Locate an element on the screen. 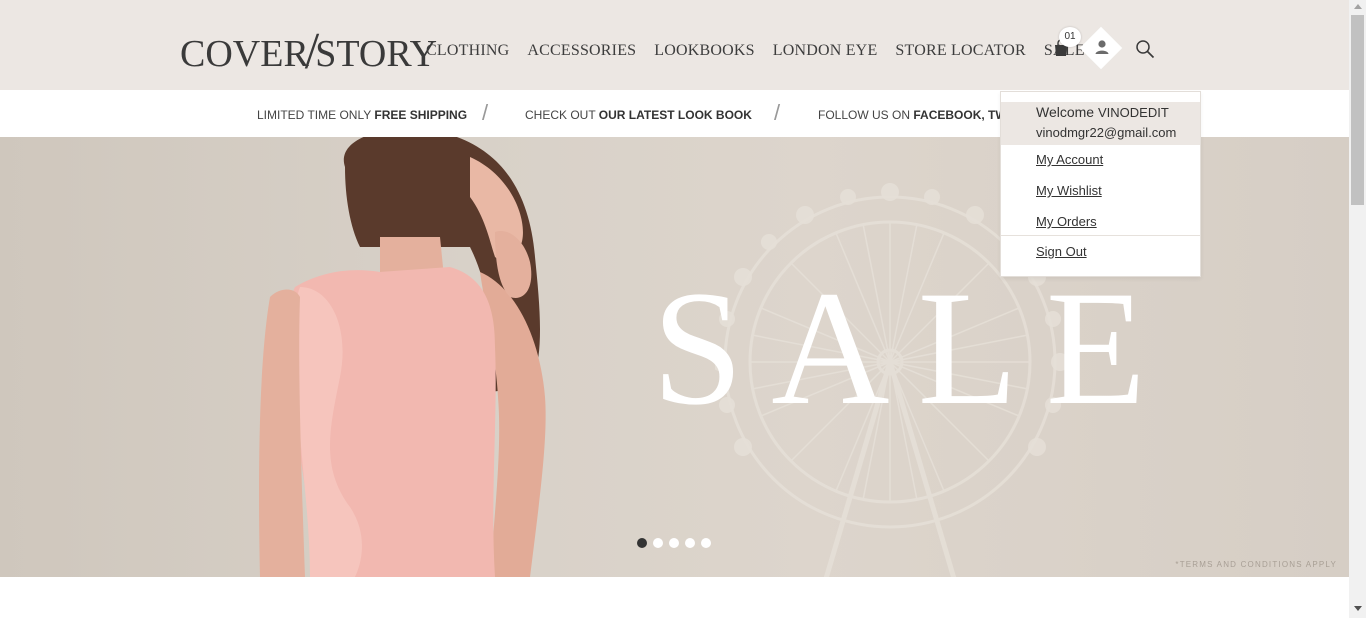  menu-my-orders: My Orders is located at coordinates (1066, 221).